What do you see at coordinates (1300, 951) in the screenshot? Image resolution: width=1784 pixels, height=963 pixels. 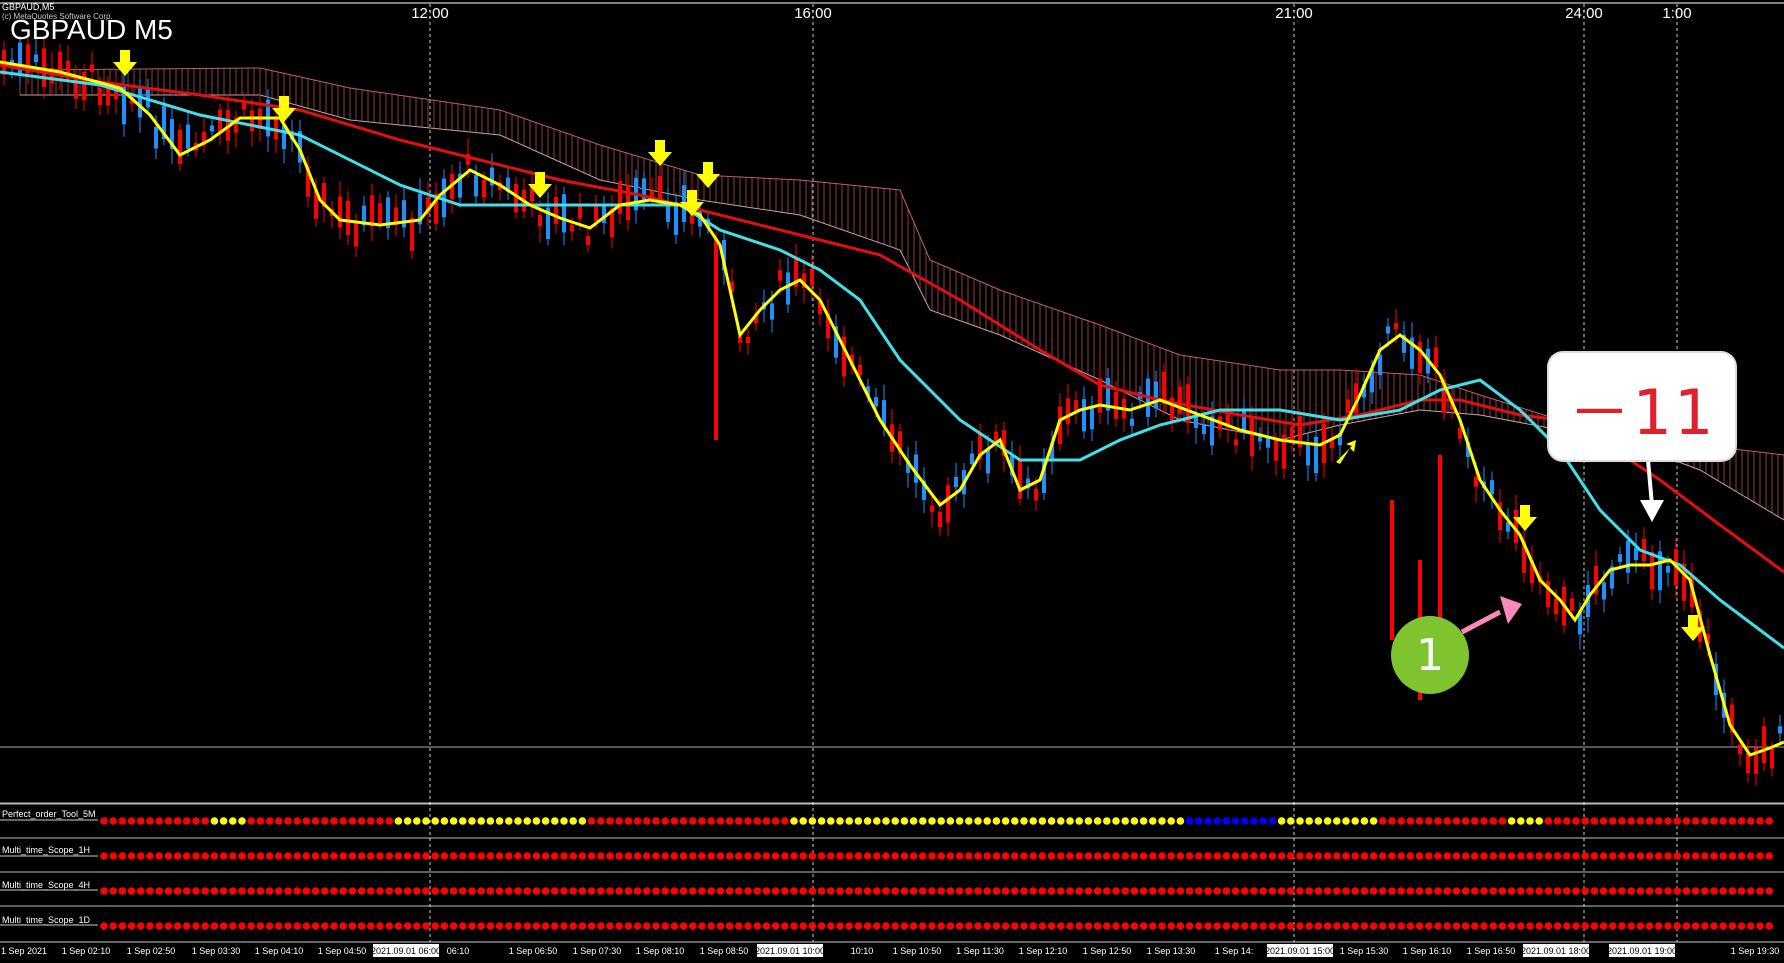 I see `bottom-time-label: 2021.09.01 15:00` at bounding box center [1300, 951].